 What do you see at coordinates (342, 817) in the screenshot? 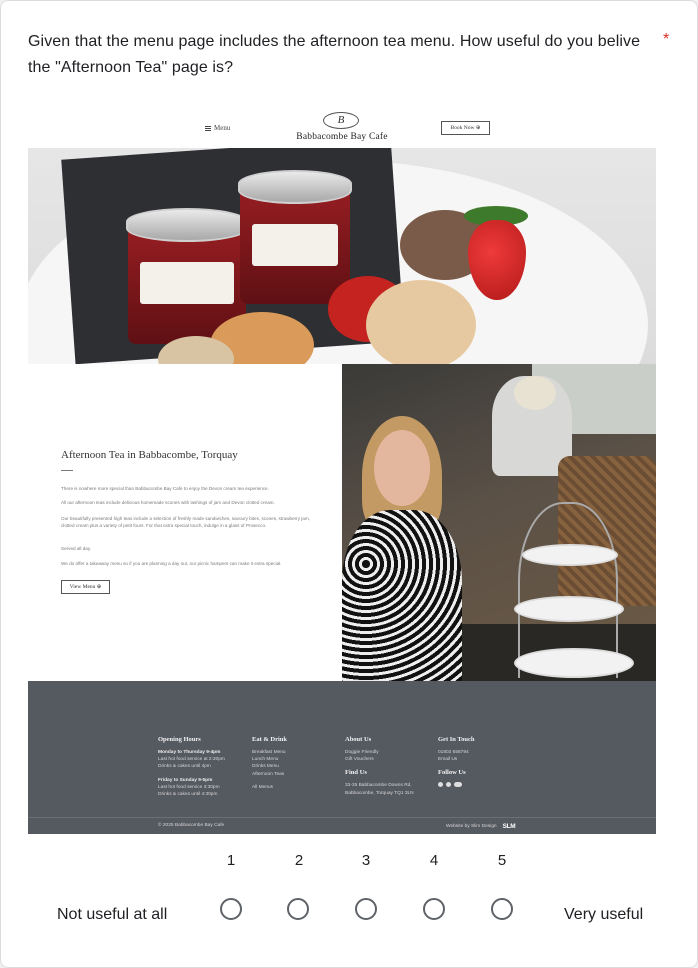
I see `footer-divider` at bounding box center [342, 817].